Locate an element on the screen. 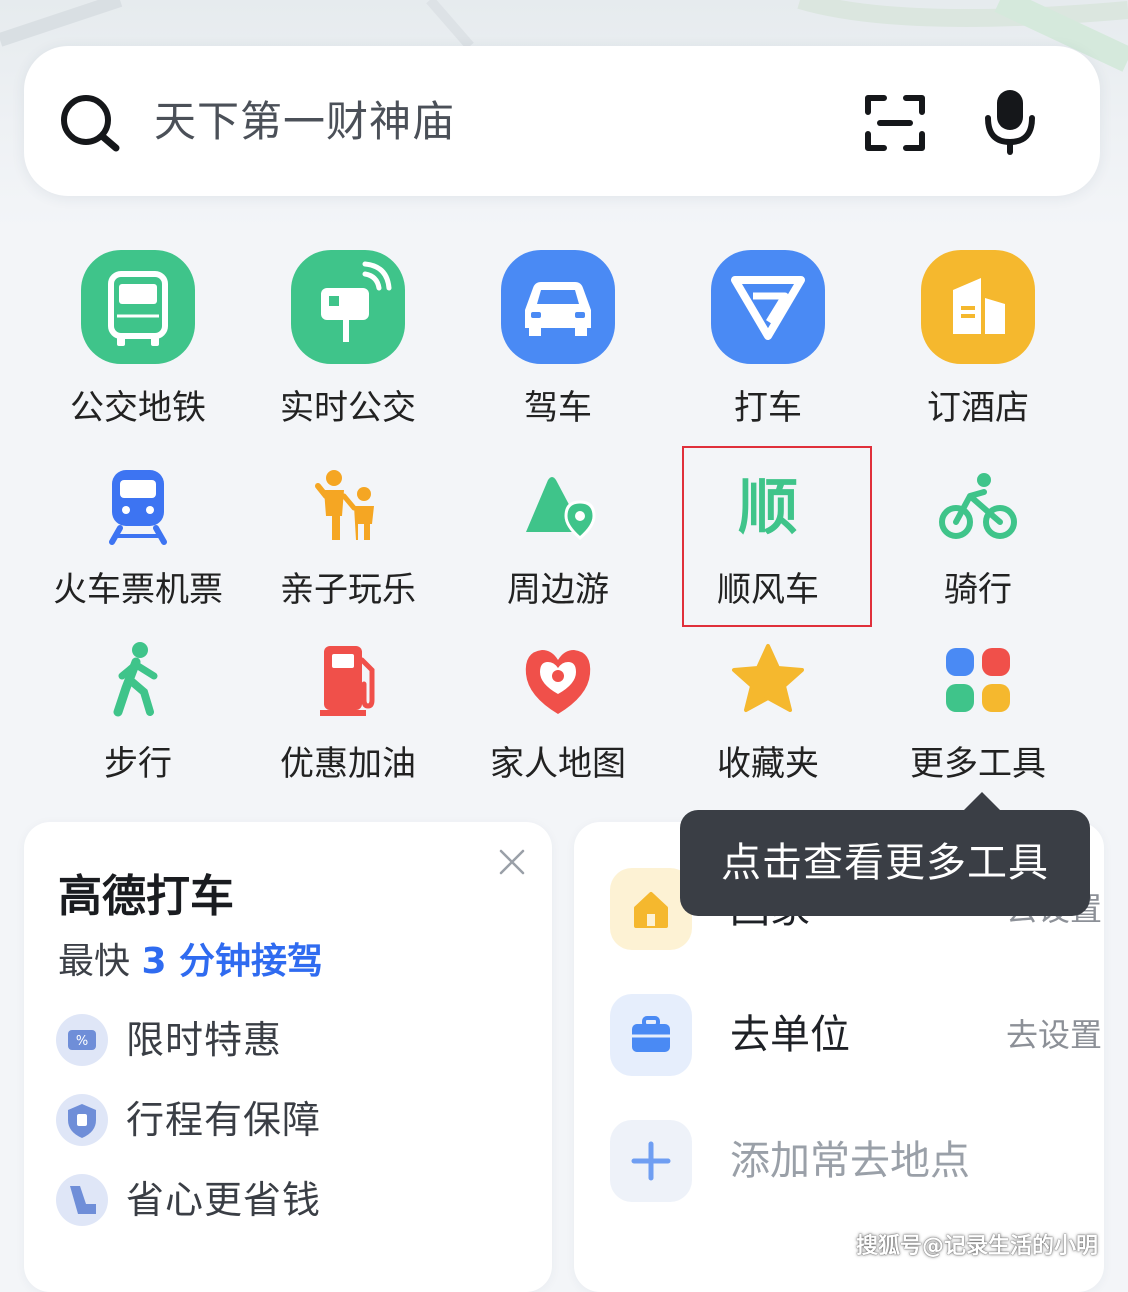  taxi-card-subtitle: 最快 3 分钟接驾 is located at coordinates (190, 958).